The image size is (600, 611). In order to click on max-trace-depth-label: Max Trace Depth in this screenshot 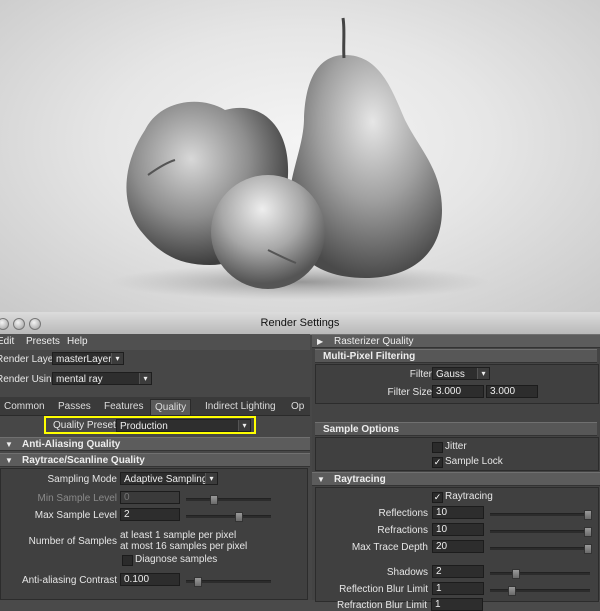, I will do `click(389, 547)`.